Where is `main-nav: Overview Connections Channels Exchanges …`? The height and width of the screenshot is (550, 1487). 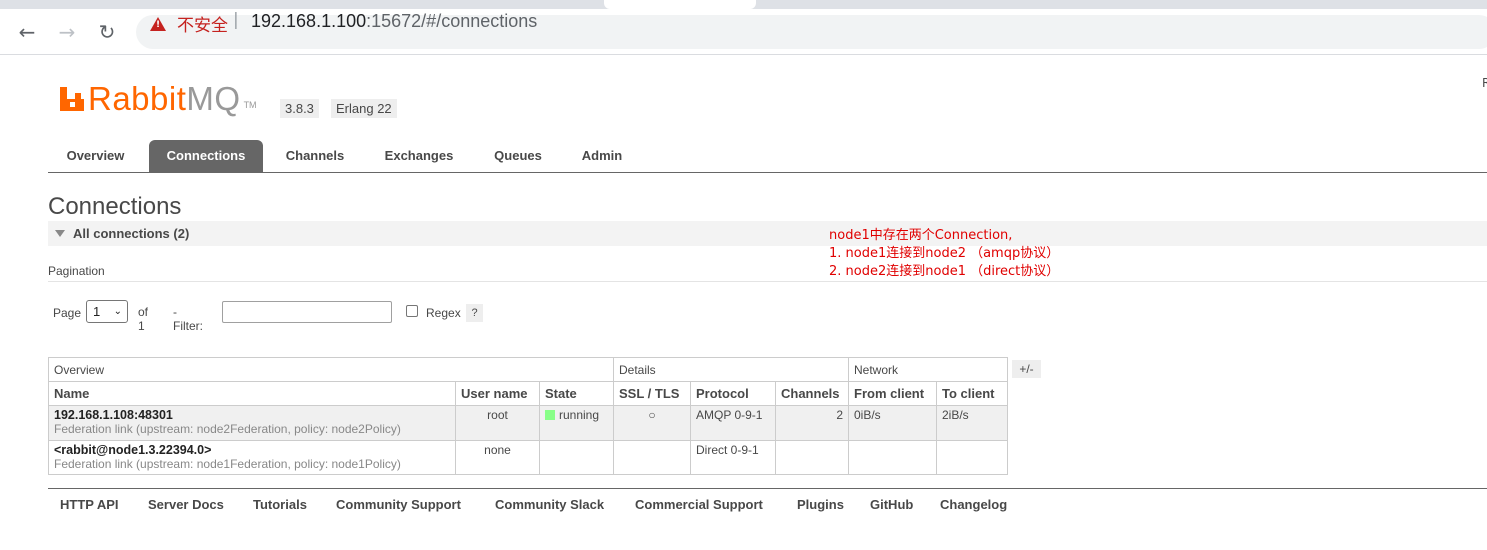 main-nav: Overview Connections Channels Exchanges … is located at coordinates (767, 156).